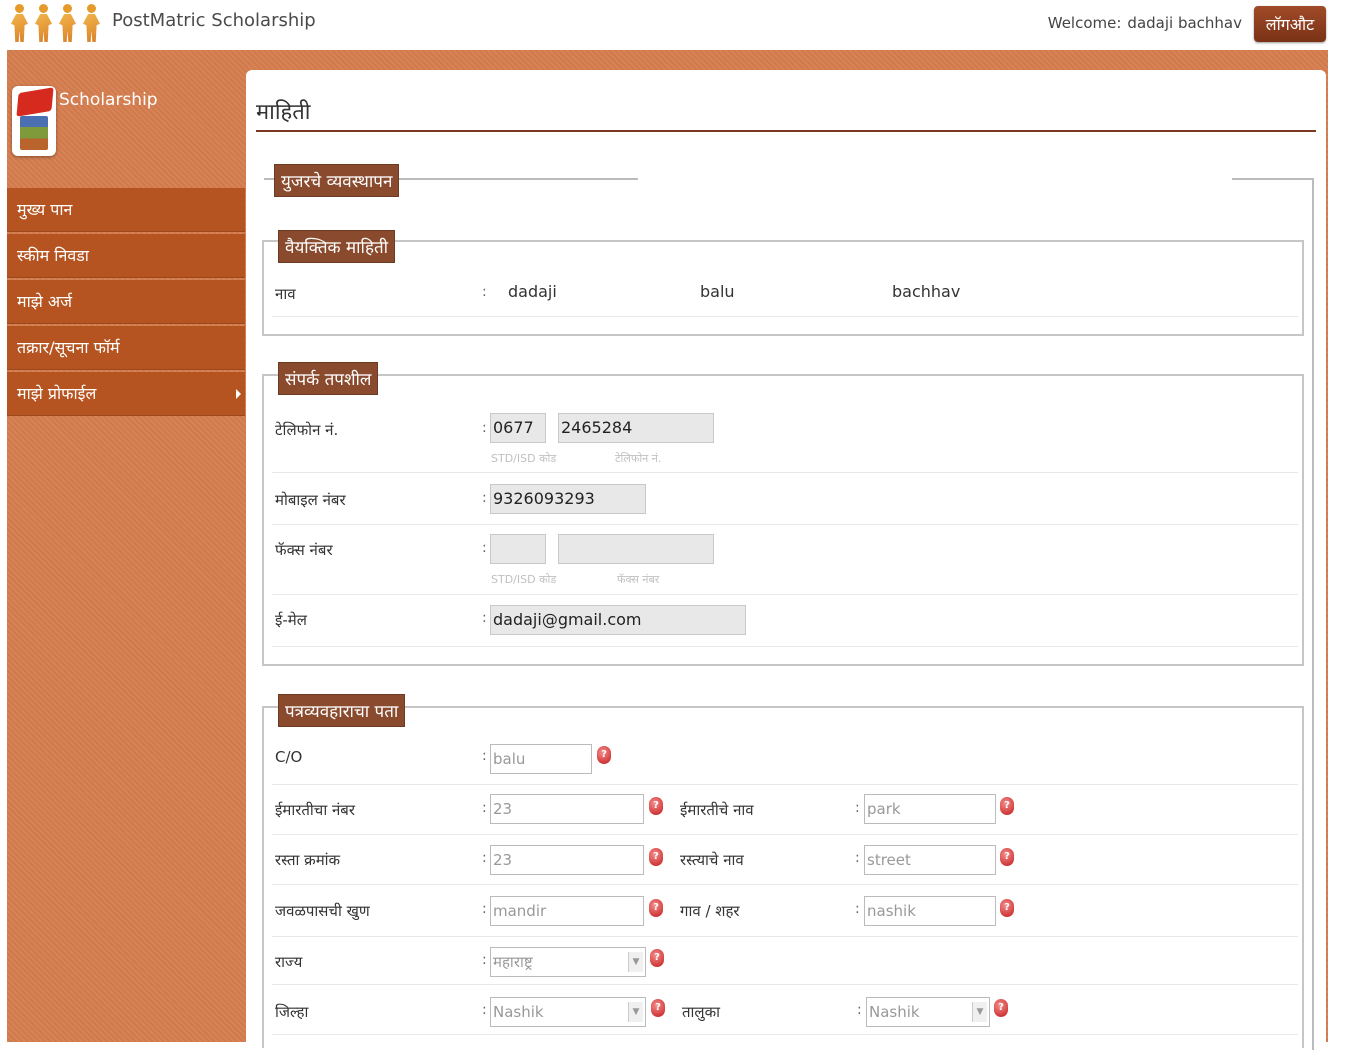 This screenshot has height=1050, width=1346. Describe the element at coordinates (541, 759) in the screenshot. I see `co-input: balu` at that location.